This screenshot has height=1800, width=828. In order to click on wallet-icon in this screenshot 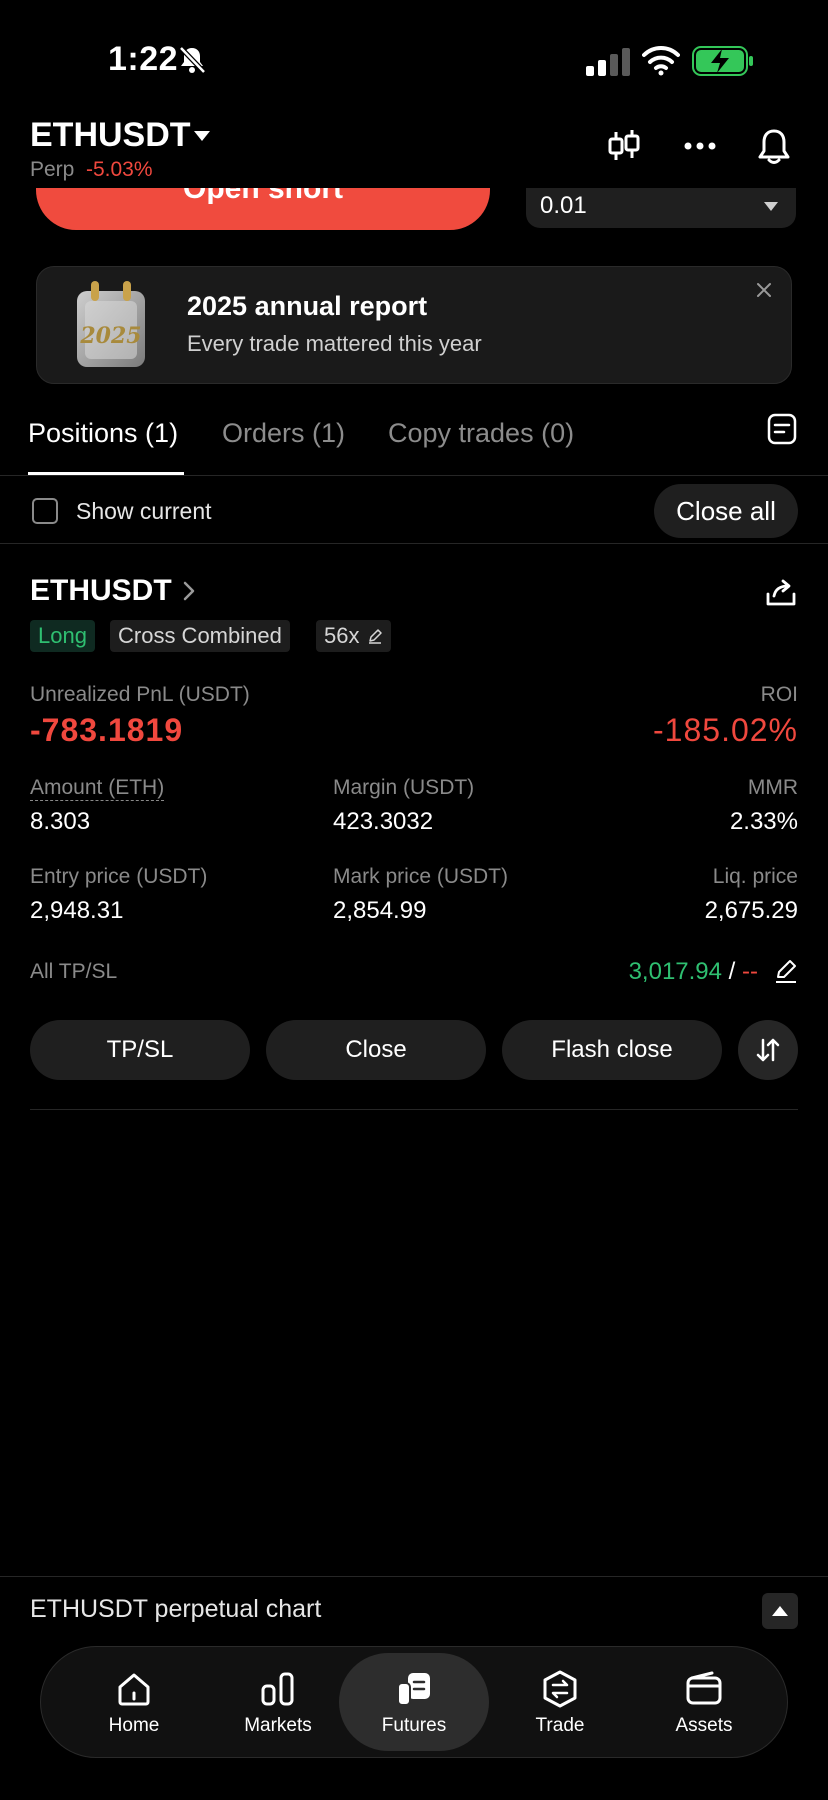, I will do `click(704, 1688)`.